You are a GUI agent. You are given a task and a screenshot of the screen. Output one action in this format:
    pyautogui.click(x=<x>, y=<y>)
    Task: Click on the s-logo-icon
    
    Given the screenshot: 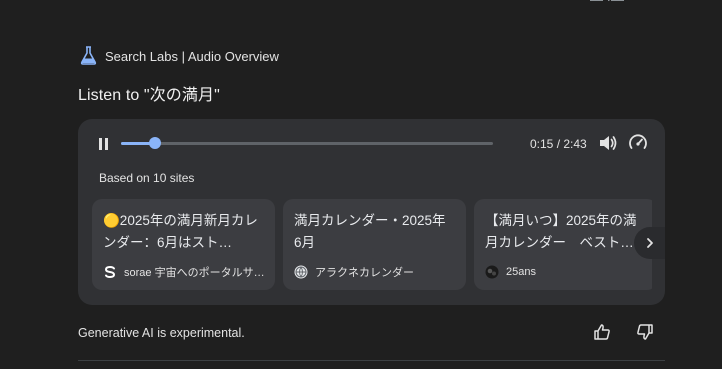 What is the action you would take?
    pyautogui.click(x=110, y=272)
    